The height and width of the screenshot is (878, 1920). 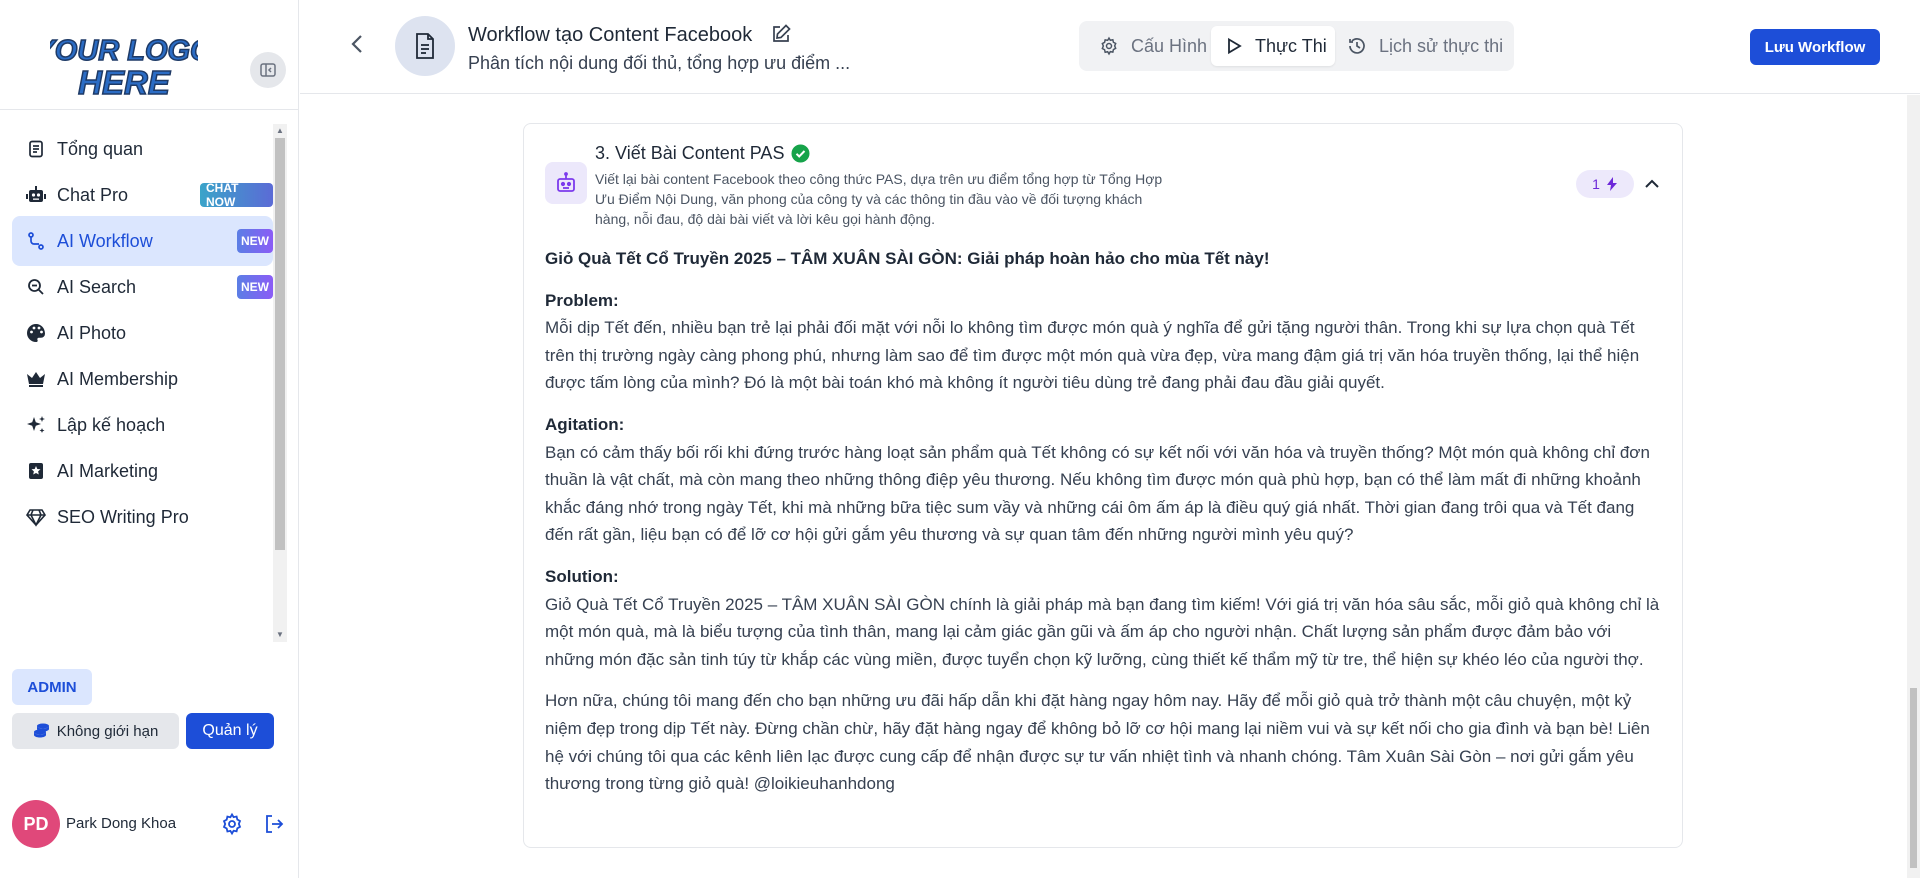 What do you see at coordinates (1291, 45) in the screenshot?
I see `tab-label: Thực Thi` at bounding box center [1291, 45].